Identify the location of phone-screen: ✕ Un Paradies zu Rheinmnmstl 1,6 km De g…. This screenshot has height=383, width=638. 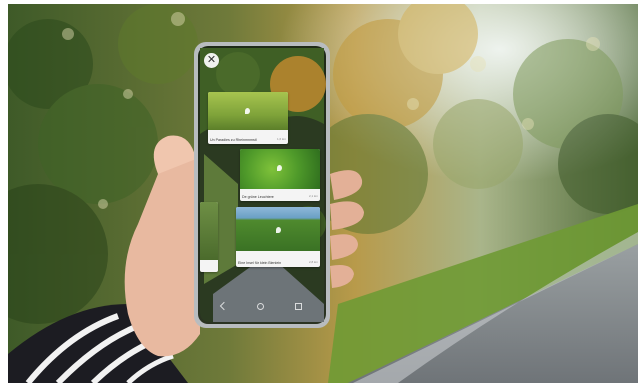
(261, 182).